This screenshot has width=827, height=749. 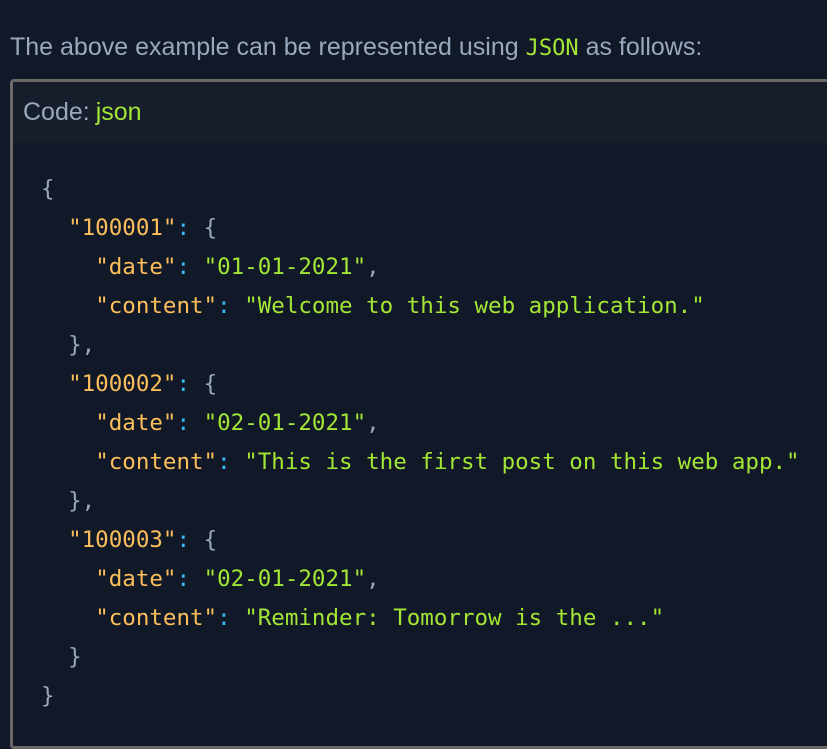 I want to click on inline-code-json: JSON, so click(x=552, y=48).